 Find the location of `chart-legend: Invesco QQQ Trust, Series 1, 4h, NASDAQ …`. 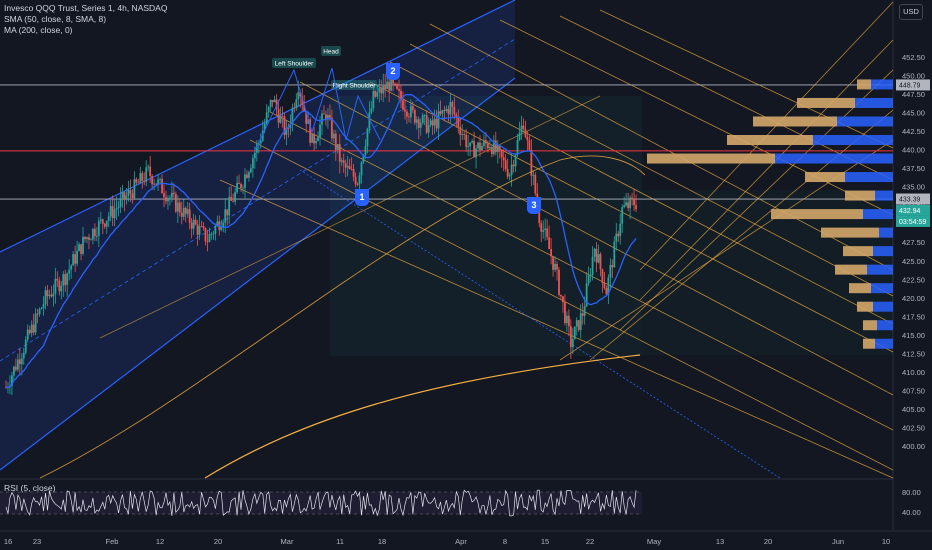

chart-legend: Invesco QQQ Trust, Series 1, 4h, NASDAQ … is located at coordinates (85, 19).